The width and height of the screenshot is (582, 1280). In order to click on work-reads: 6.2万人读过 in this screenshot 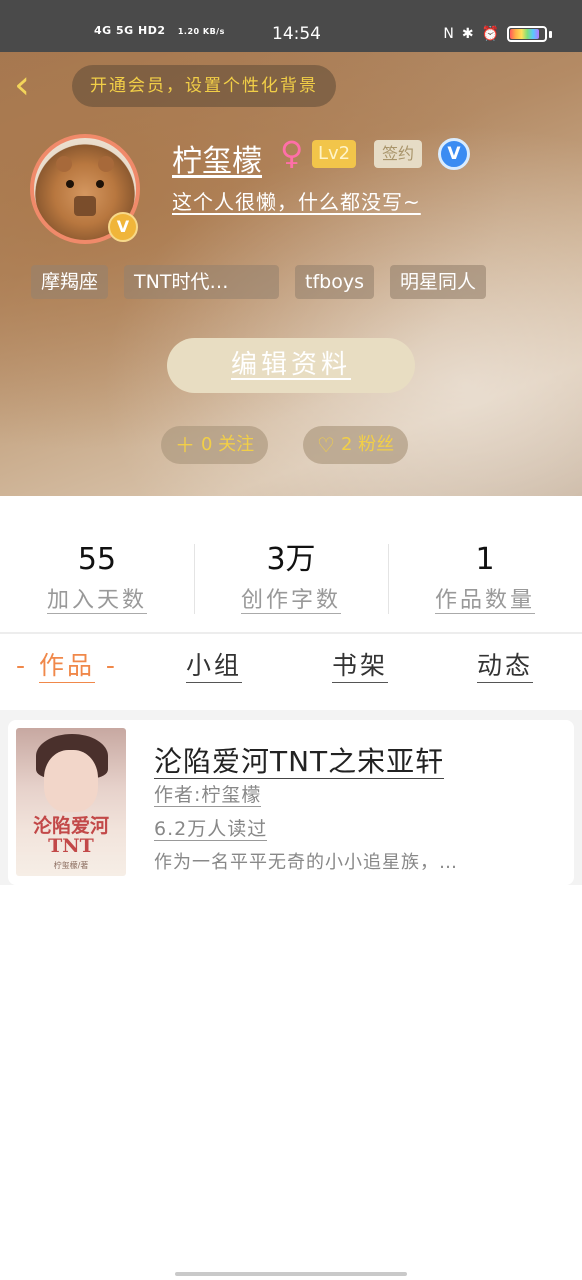, I will do `click(211, 827)`.